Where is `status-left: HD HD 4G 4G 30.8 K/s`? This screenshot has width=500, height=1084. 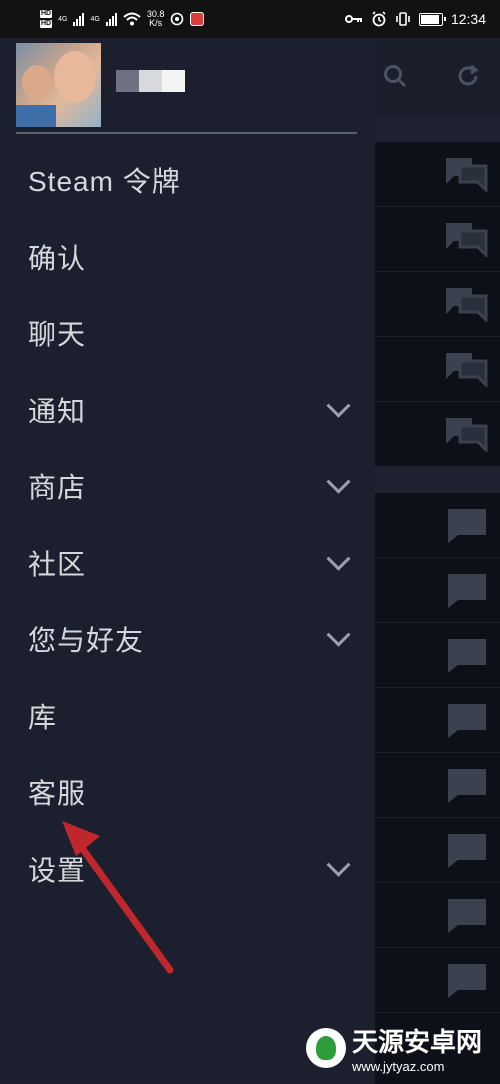 status-left: HD HD 4G 4G 30.8 K/s is located at coordinates (122, 19).